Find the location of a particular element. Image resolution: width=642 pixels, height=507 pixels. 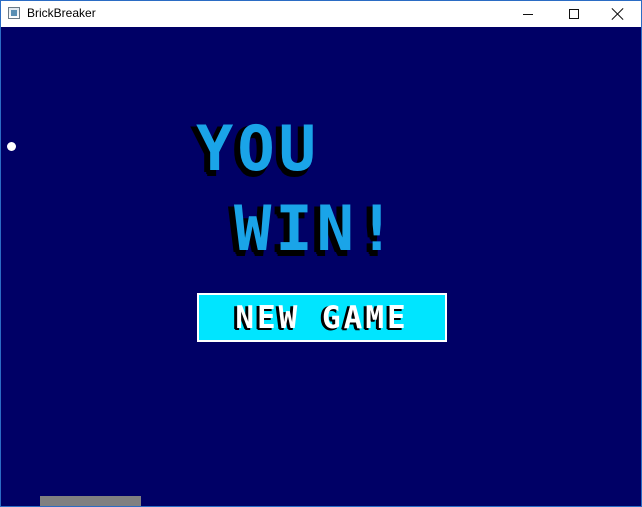

app-icon is located at coordinates (14, 13).